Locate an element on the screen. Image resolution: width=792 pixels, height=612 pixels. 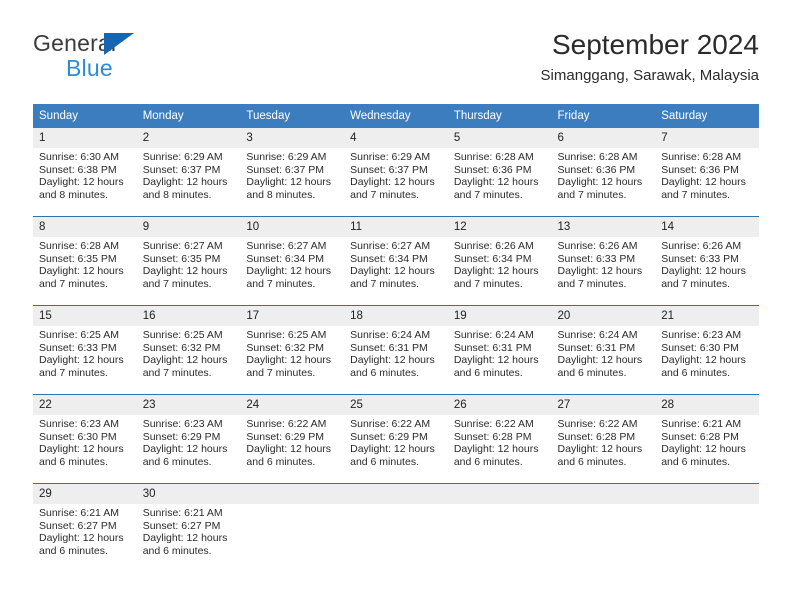
day-number: 17 is located at coordinates (292, 316).